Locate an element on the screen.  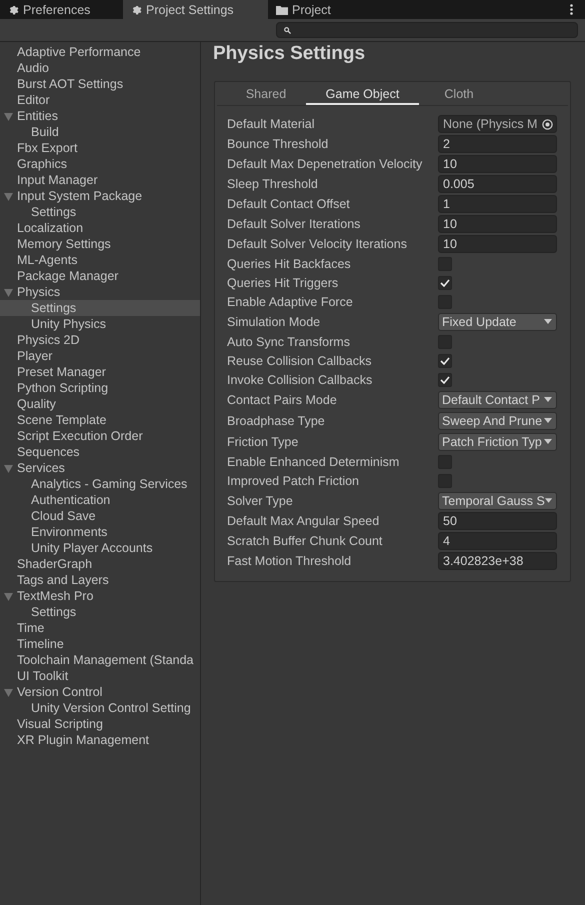
sidebar-item: Cloud Save is located at coordinates (100, 516).